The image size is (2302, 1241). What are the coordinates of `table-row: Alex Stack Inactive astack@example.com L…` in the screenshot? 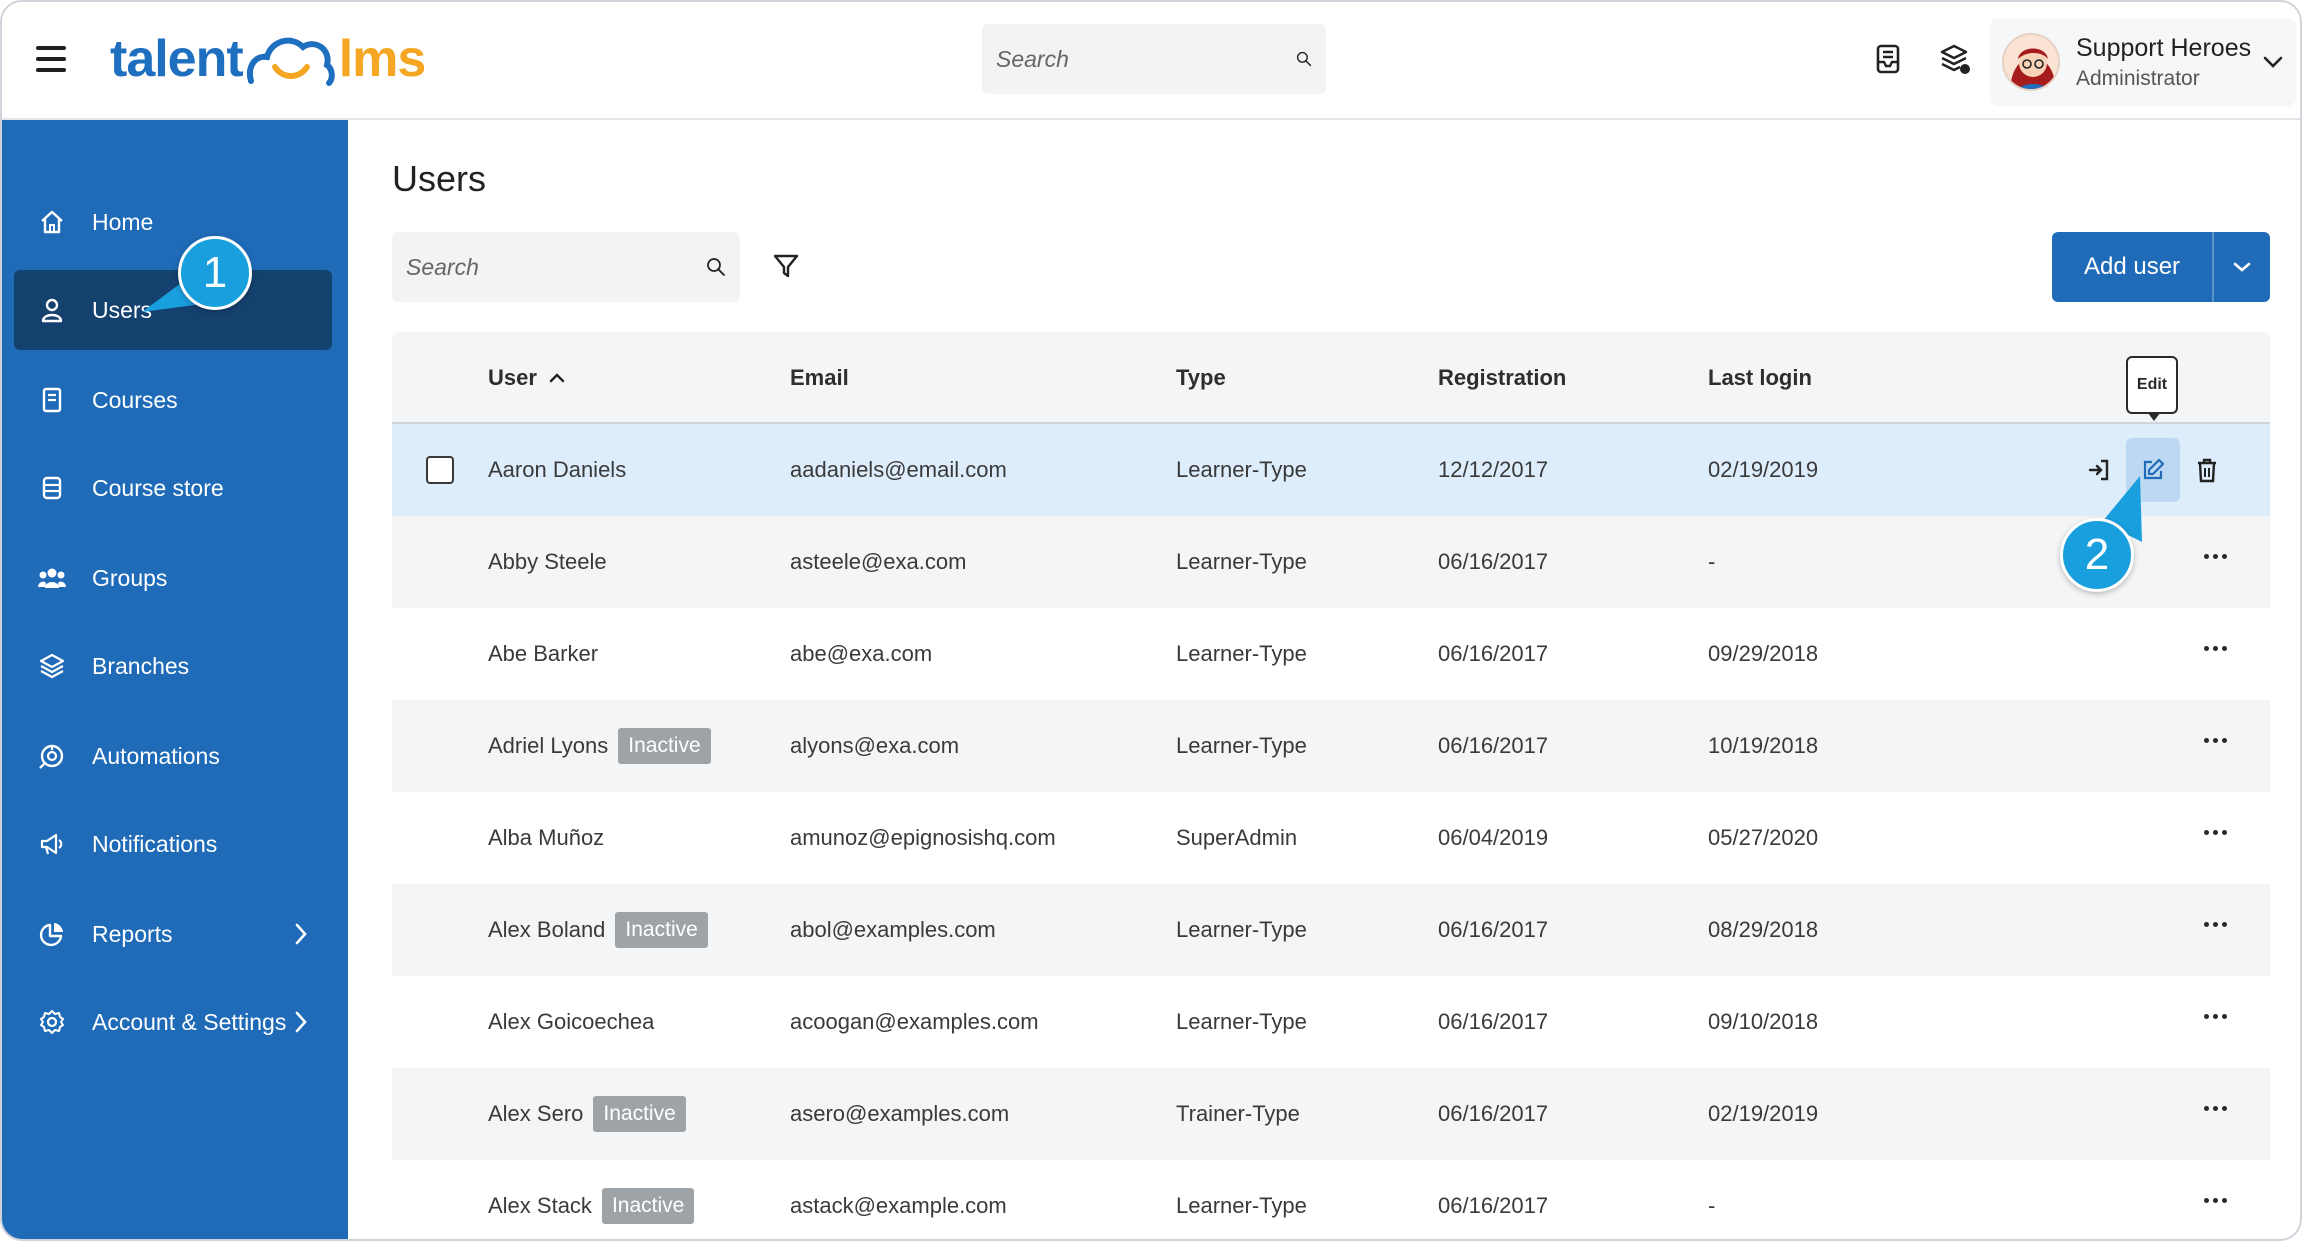 It's located at (1331, 1199).